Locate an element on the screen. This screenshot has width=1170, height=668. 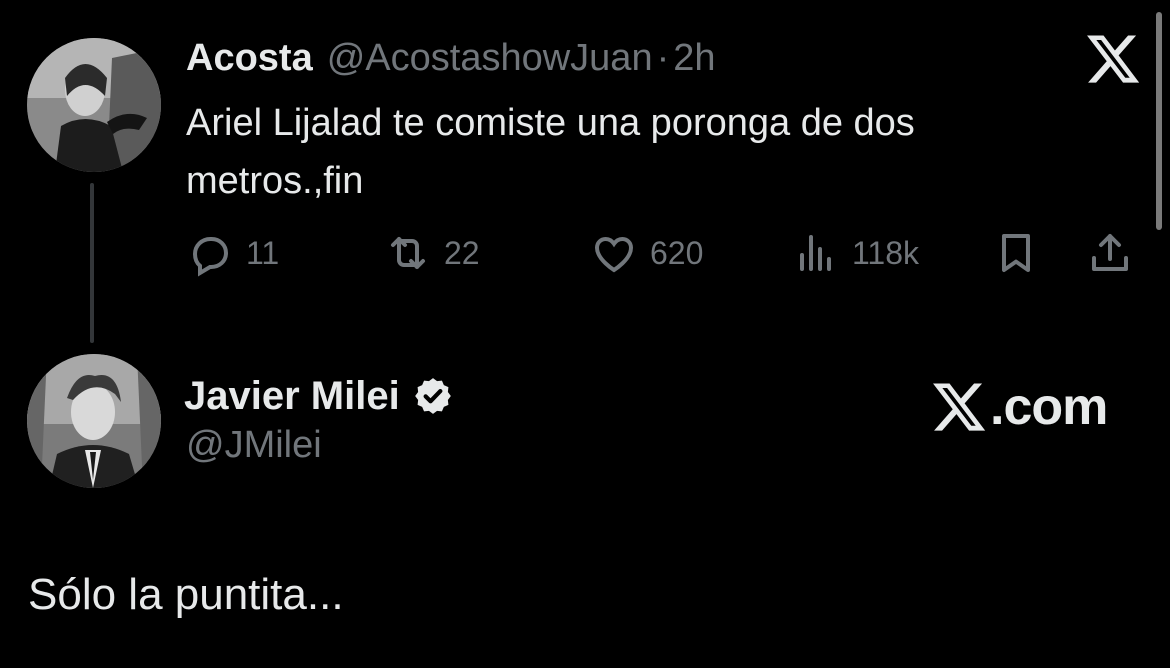
avatar-acosta is located at coordinates (94, 105).